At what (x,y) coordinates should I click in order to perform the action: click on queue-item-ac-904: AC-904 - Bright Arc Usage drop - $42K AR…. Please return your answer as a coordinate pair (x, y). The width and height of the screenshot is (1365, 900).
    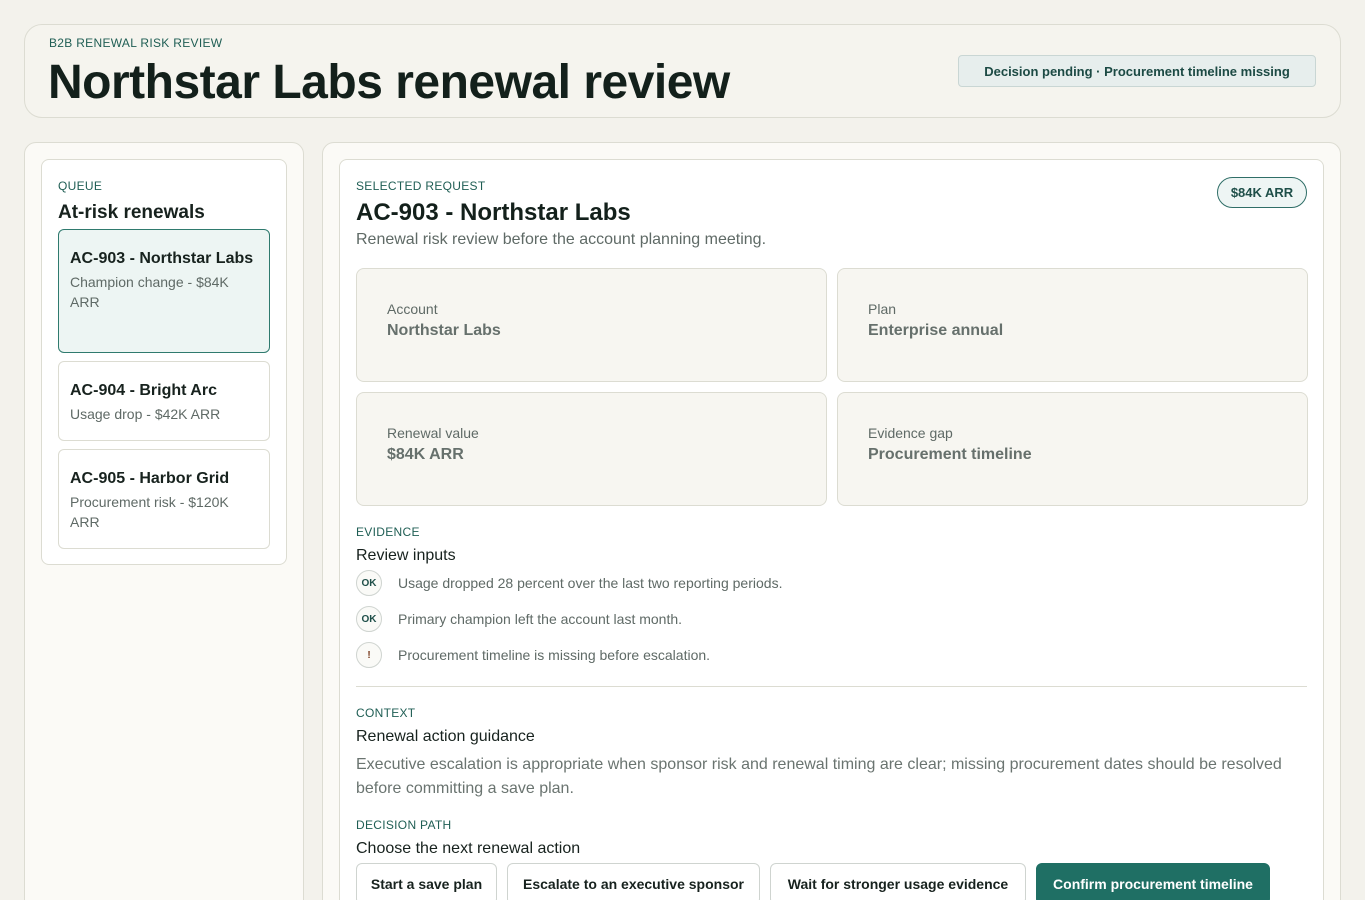
    Looking at the image, I should click on (164, 401).